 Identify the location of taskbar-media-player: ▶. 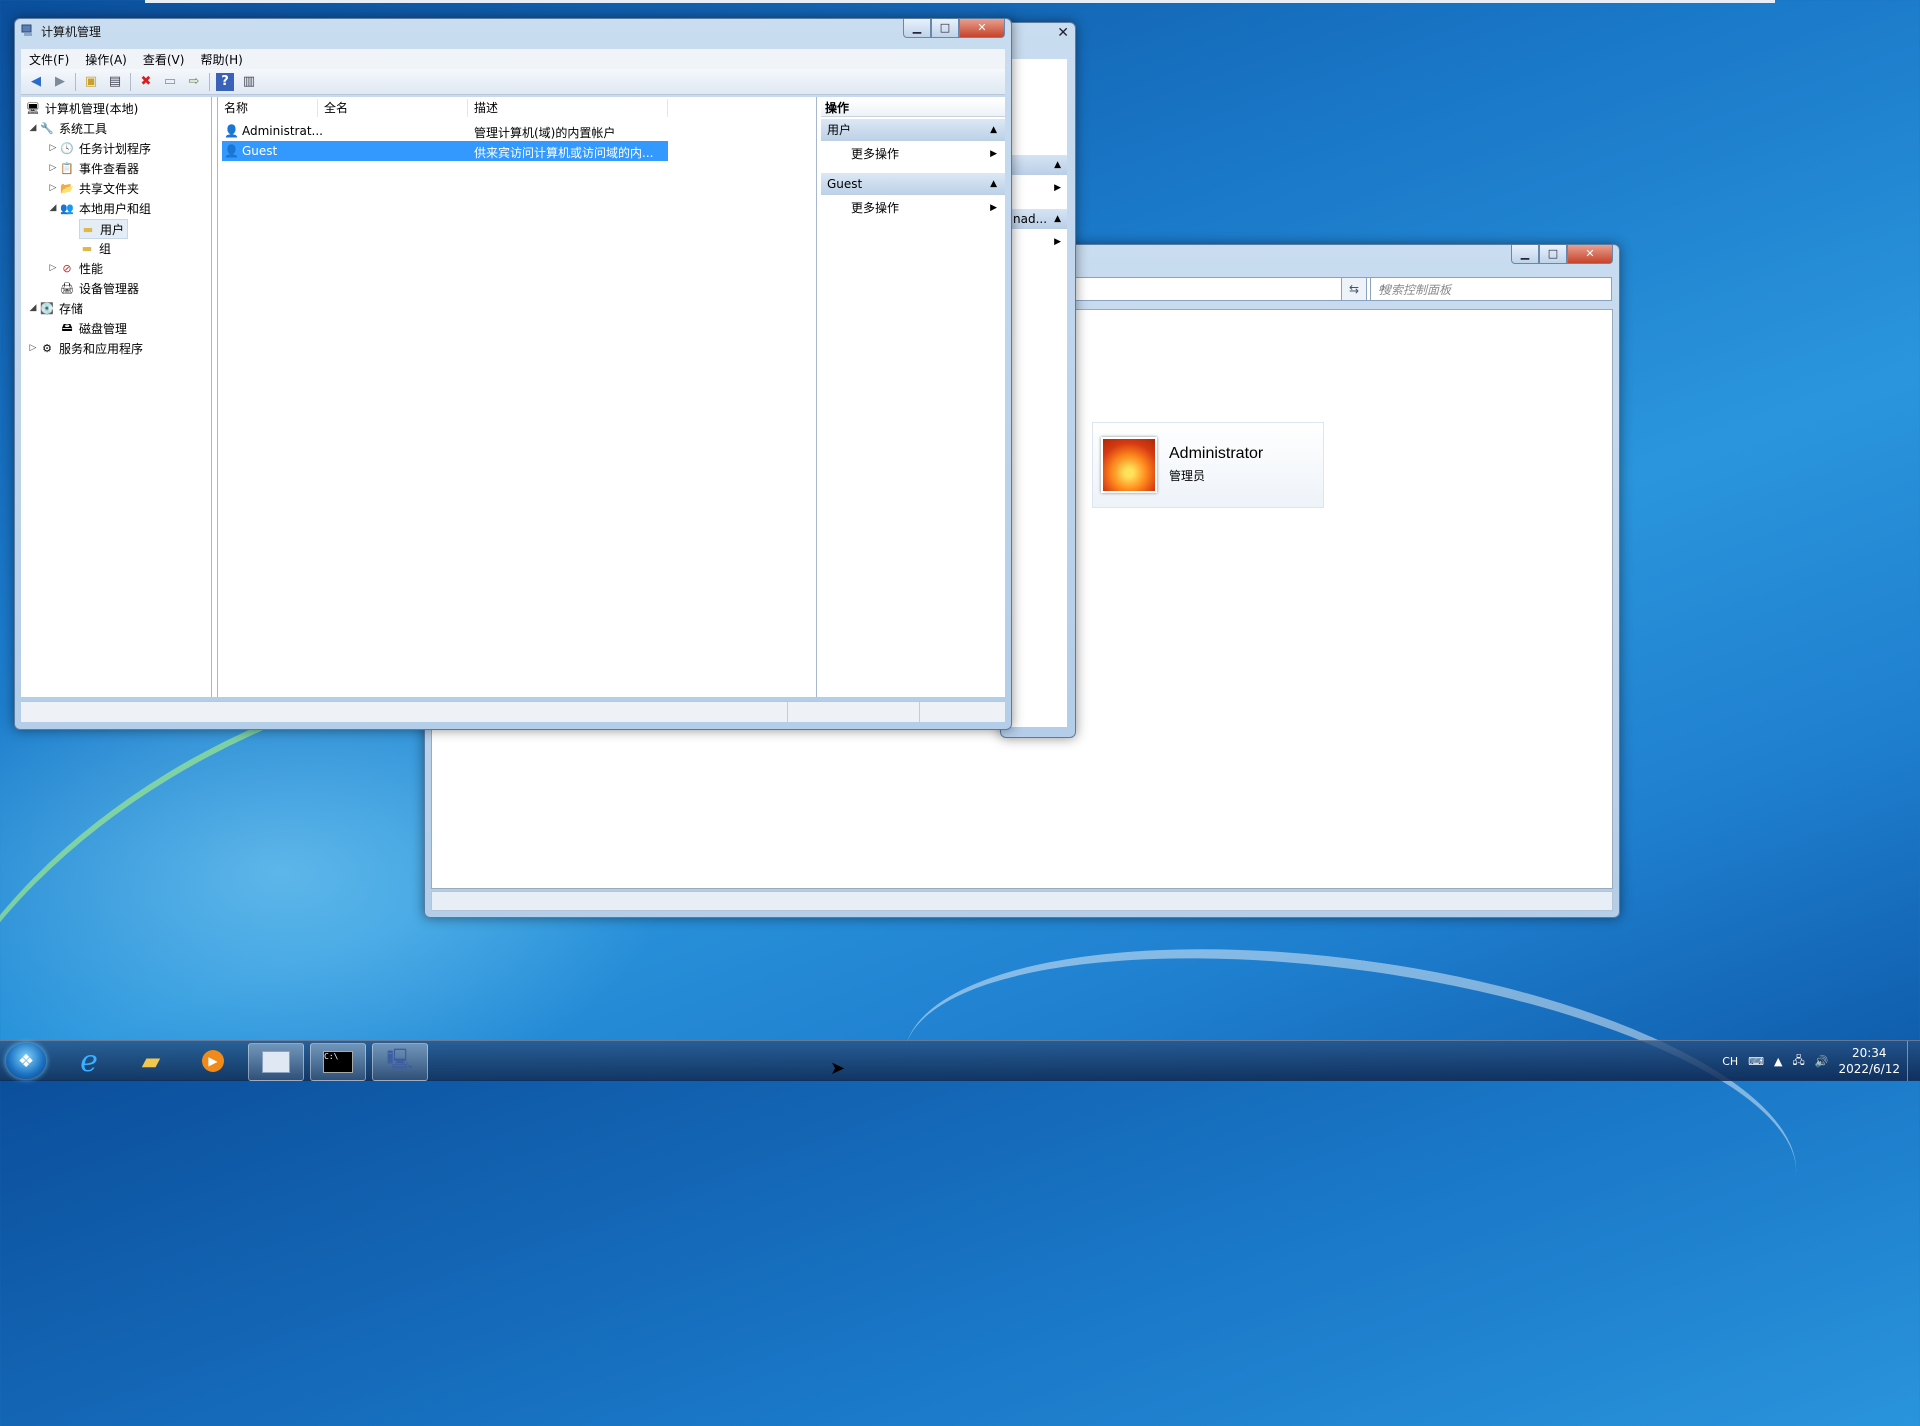
(213, 1061).